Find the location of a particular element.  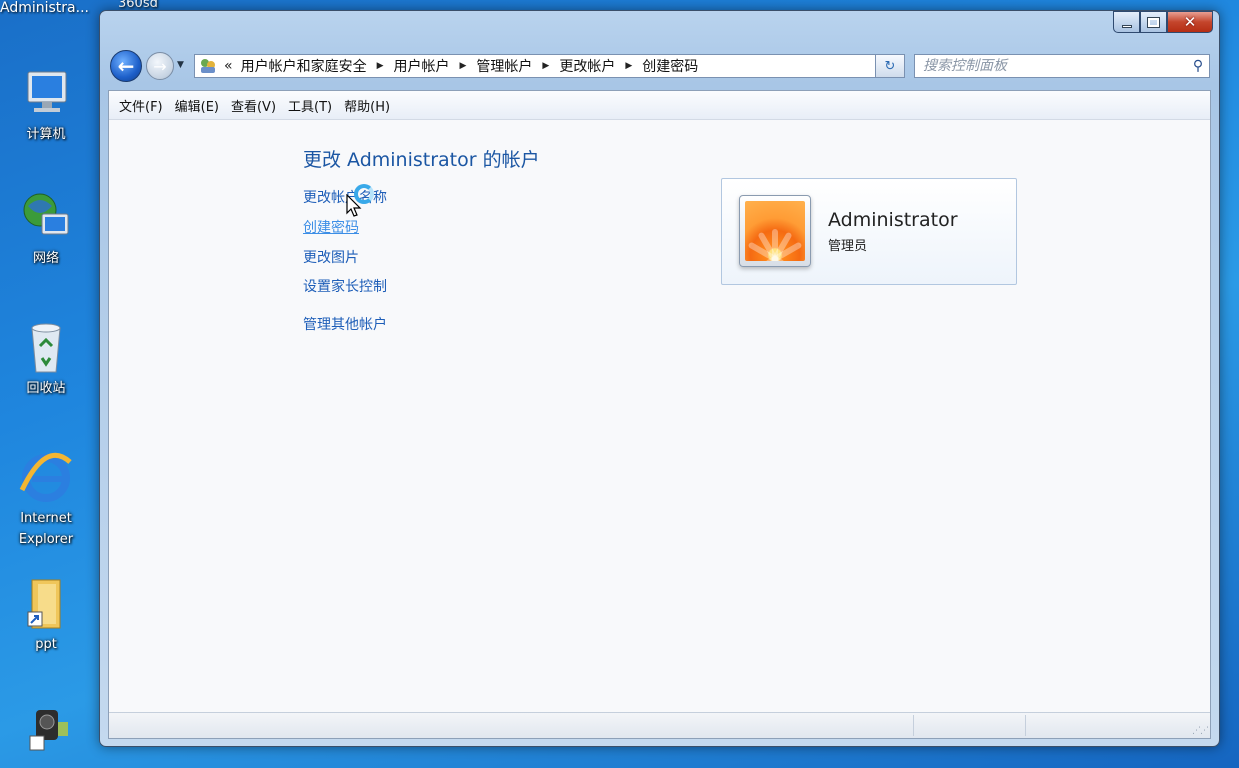

computer-icon is located at coordinates (46, 94).